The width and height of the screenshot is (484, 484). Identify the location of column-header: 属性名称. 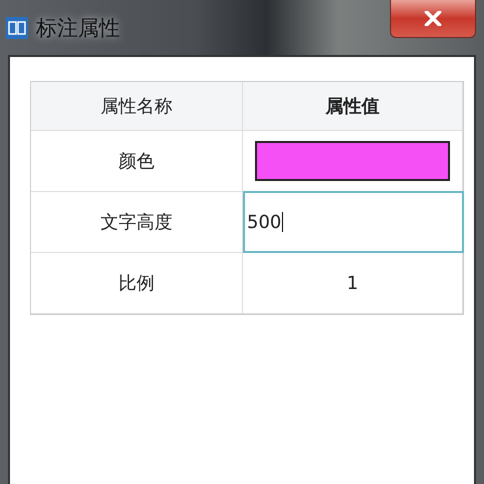
(137, 106).